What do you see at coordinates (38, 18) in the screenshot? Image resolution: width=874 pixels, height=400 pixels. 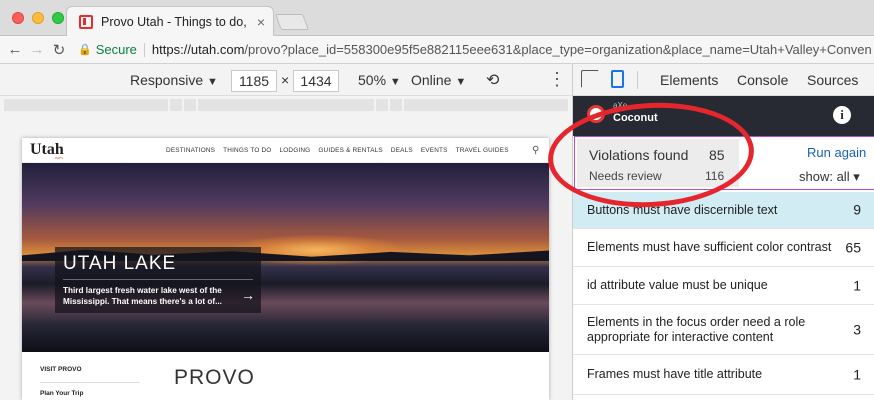 I see `window-minimize-button` at bounding box center [38, 18].